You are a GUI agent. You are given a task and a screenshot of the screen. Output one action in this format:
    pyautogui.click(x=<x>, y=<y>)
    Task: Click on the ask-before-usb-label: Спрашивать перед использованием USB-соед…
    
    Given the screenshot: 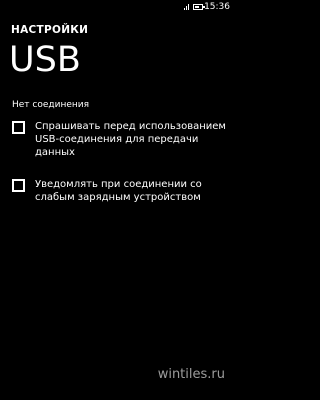 What is the action you would take?
    pyautogui.click(x=134, y=139)
    